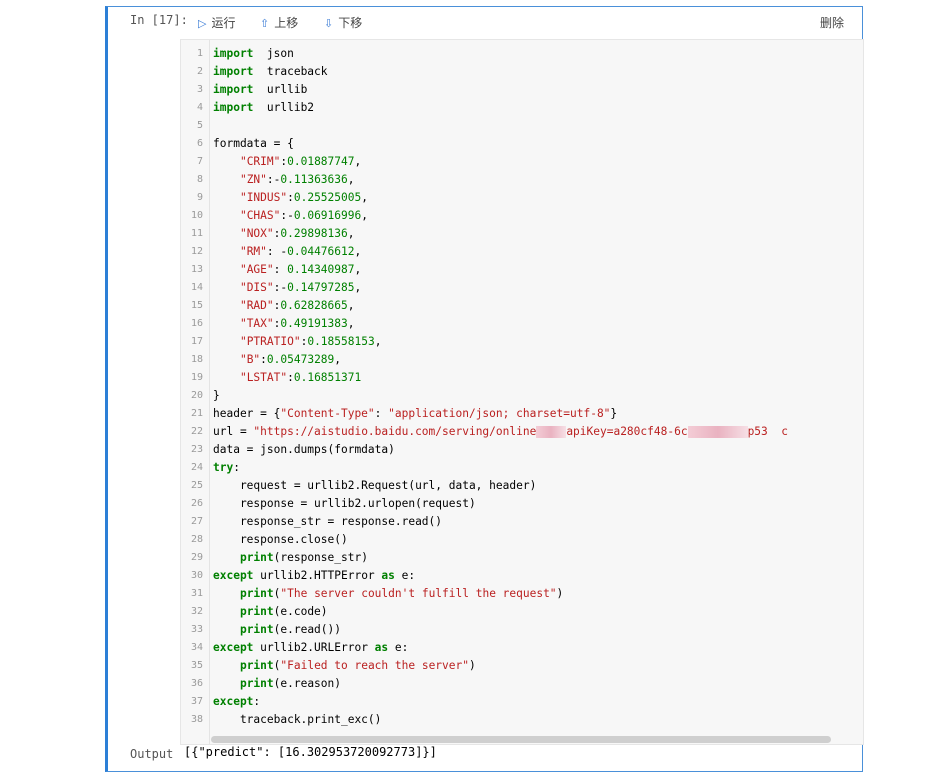  I want to click on line-number: 15, so click(196, 305).